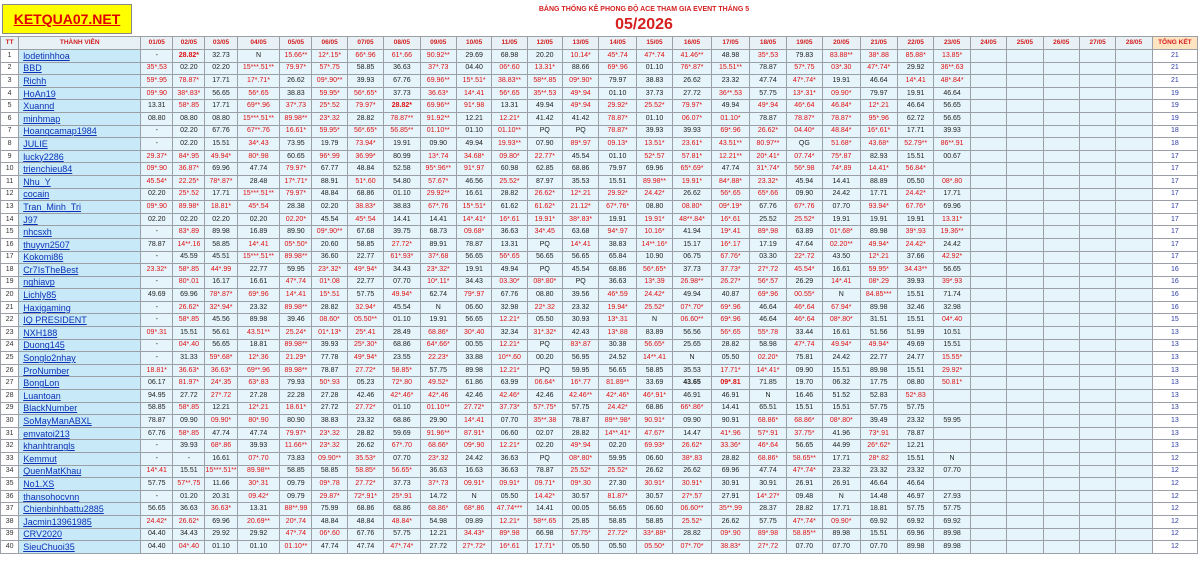 The width and height of the screenshot is (1198, 575). Describe the element at coordinates (296, 433) in the screenshot. I see `score-cell: 79.97*` at that location.